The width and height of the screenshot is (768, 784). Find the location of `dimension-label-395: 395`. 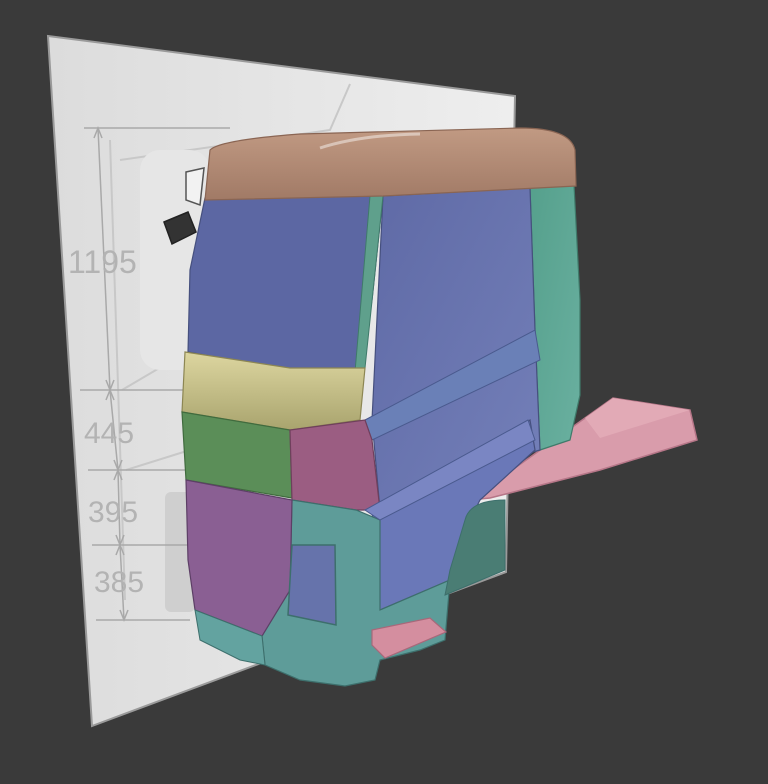

dimension-label-395: 395 is located at coordinates (113, 512).